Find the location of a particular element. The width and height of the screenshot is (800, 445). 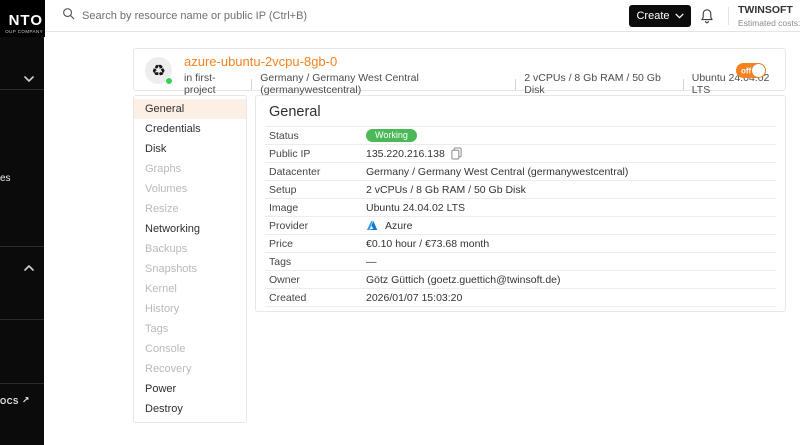

table-row-tags: Tags — is located at coordinates (520, 262).